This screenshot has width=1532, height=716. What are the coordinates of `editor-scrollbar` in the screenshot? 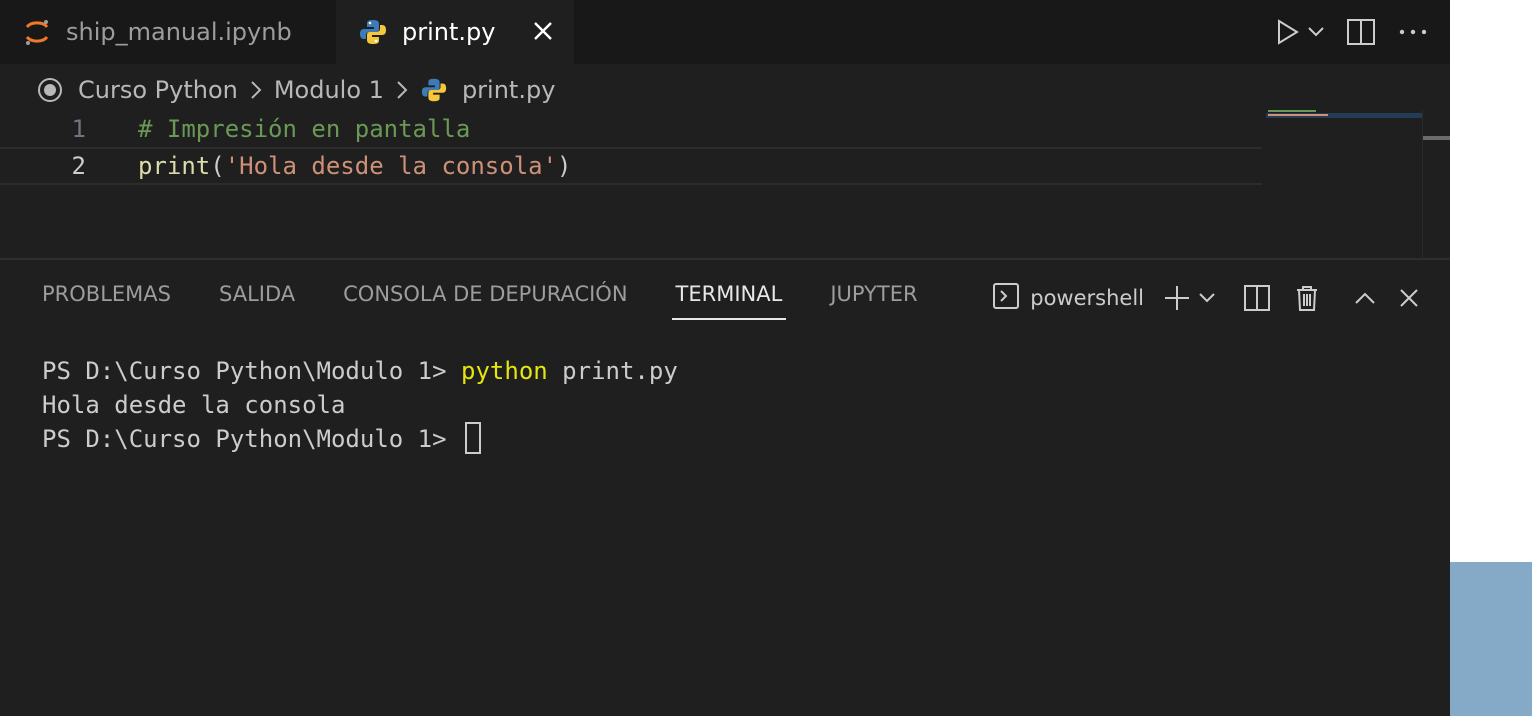 It's located at (1436, 184).